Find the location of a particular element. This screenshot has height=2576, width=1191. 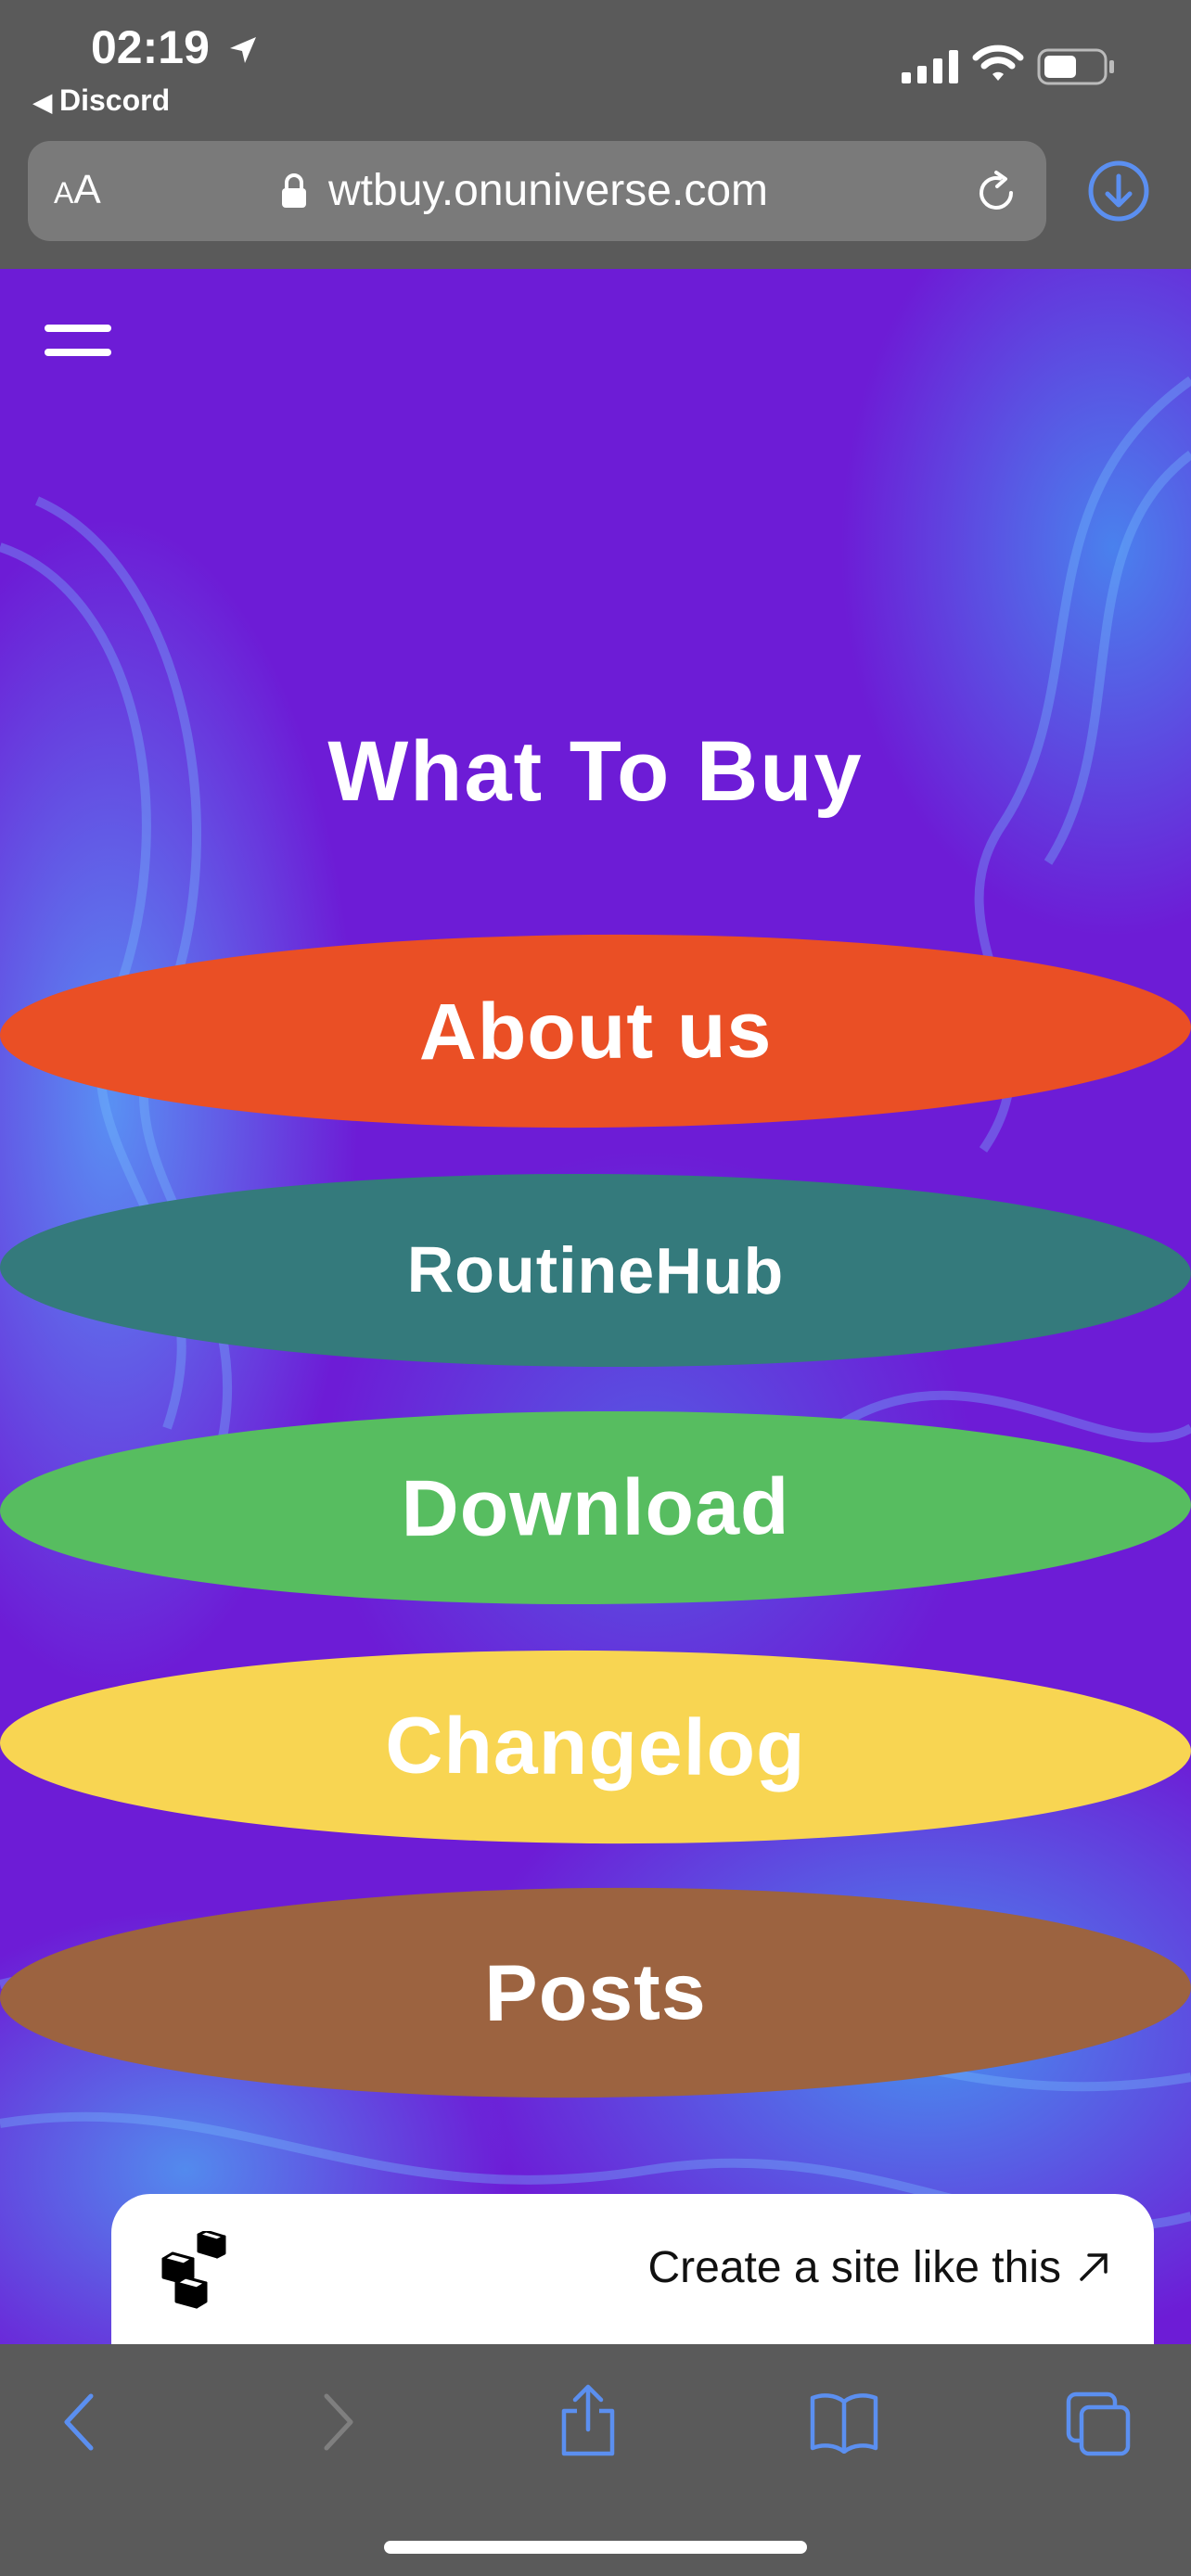

cellular-signal-icon is located at coordinates (930, 66).